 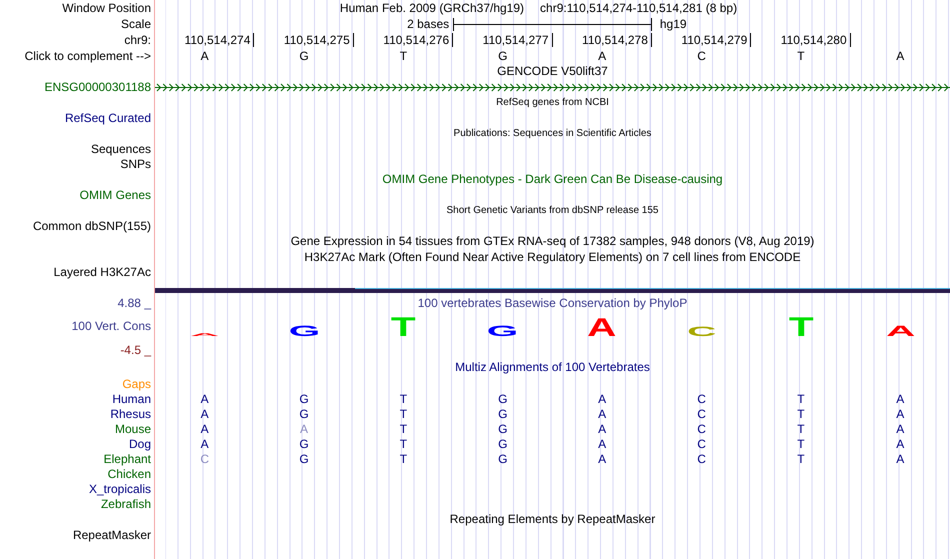 I want to click on species-label: Zebrafish, so click(x=125, y=505).